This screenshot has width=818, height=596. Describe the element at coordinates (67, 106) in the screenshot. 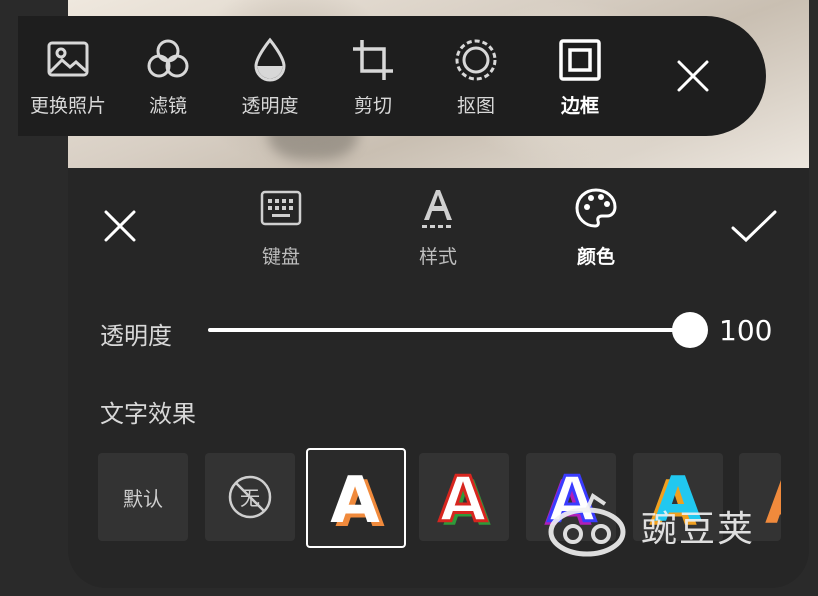

I see `tool-label: 更换照片` at that location.